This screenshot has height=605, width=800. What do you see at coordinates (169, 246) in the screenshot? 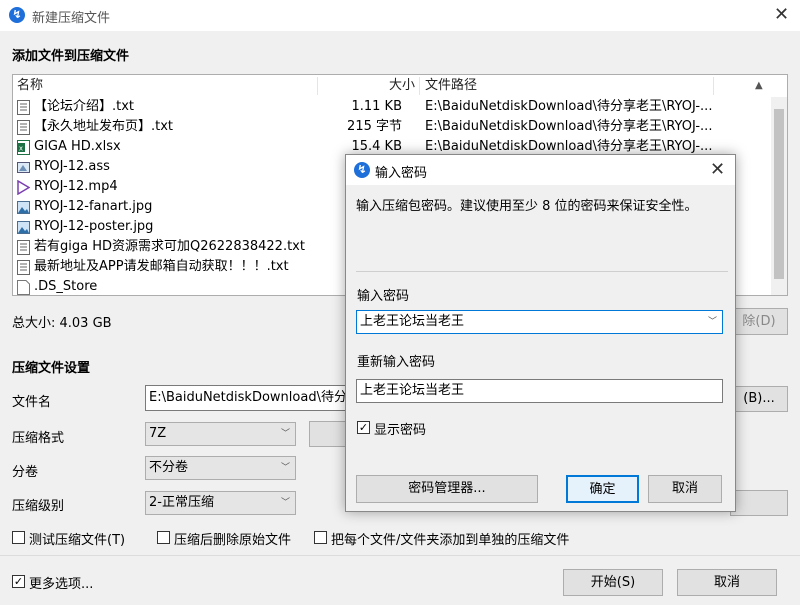
I see `file-name: 若有giga HD资源需求可加Q2622838422.txt` at bounding box center [169, 246].